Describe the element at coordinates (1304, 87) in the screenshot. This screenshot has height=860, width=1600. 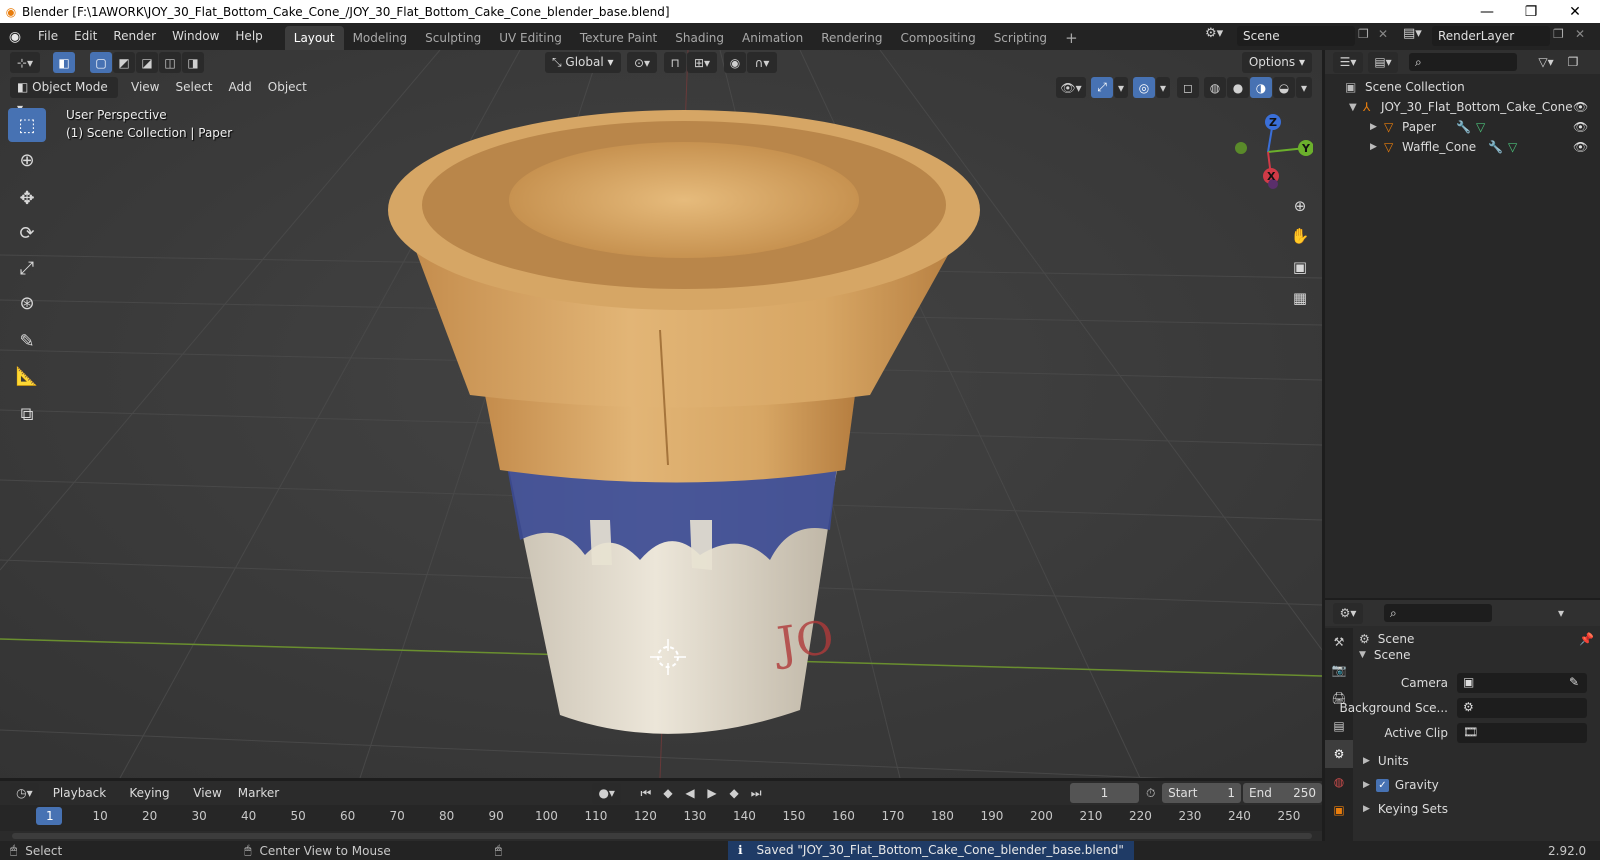
I see `shading-dropdown-icon: ▾` at that location.